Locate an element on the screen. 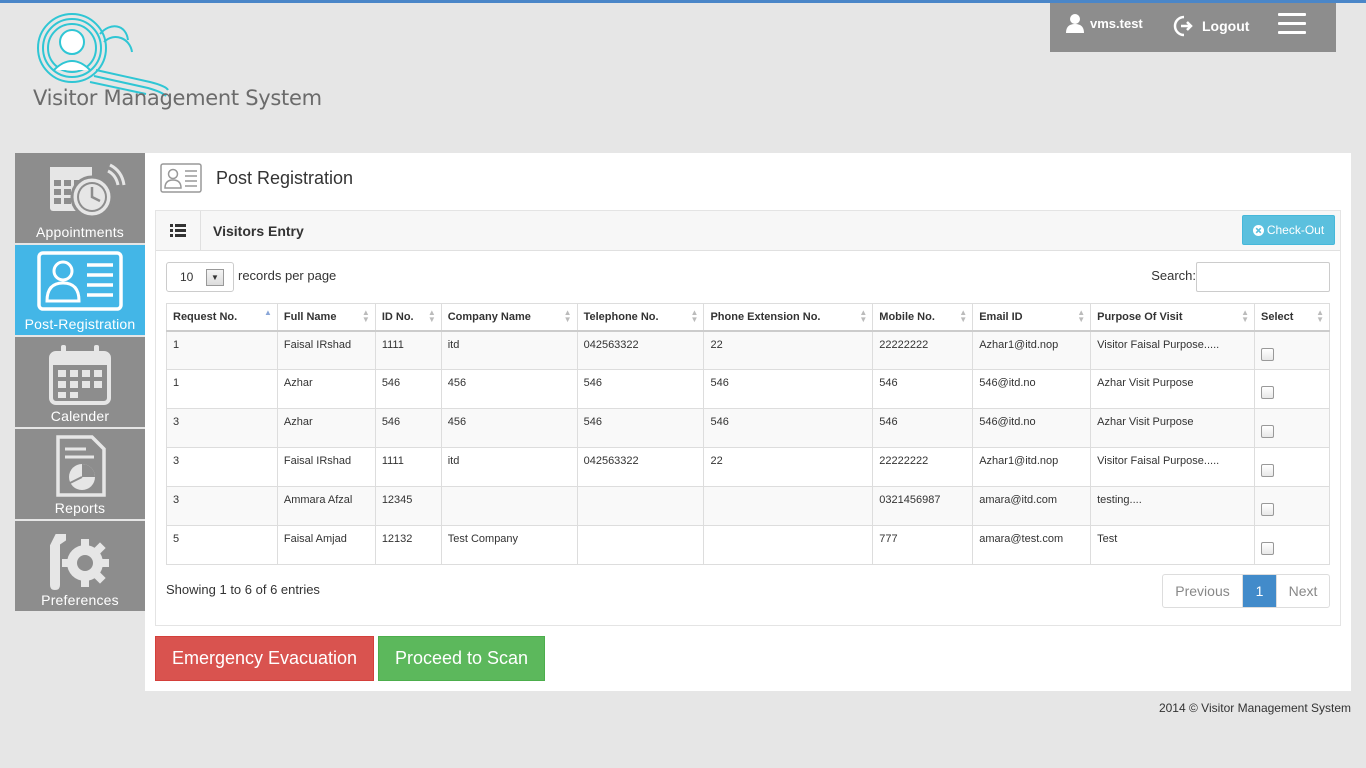  records-per-page-select: 10 ▼ is located at coordinates (200, 277).